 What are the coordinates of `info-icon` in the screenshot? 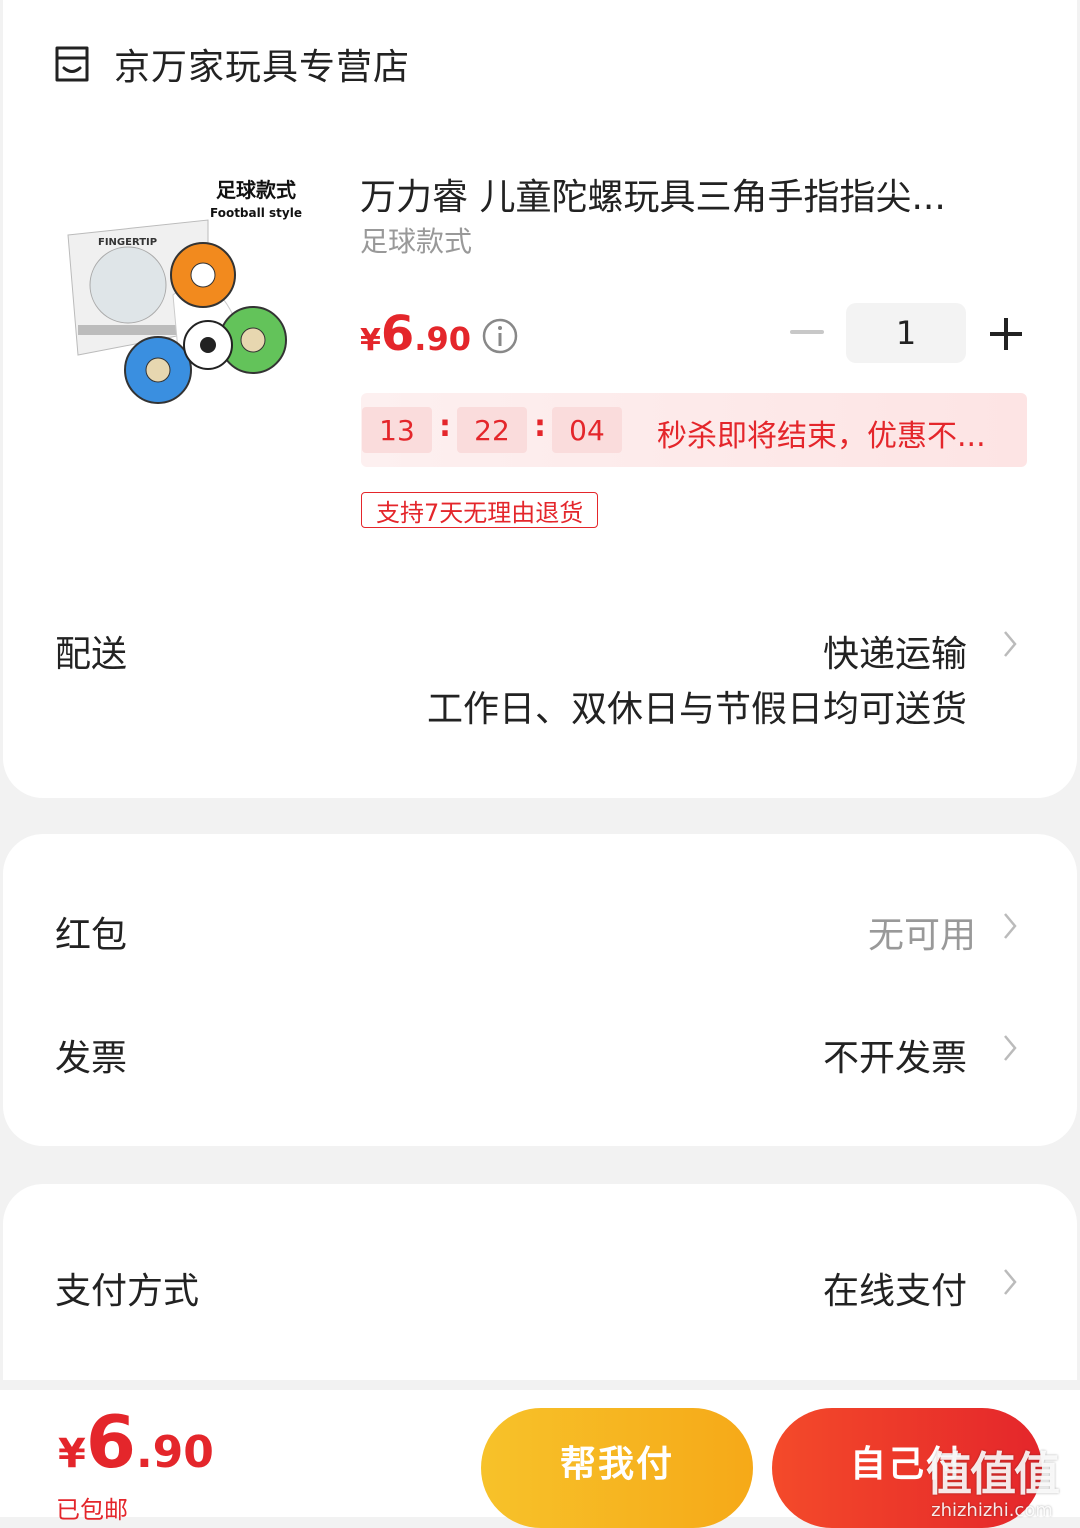 It's located at (500, 336).